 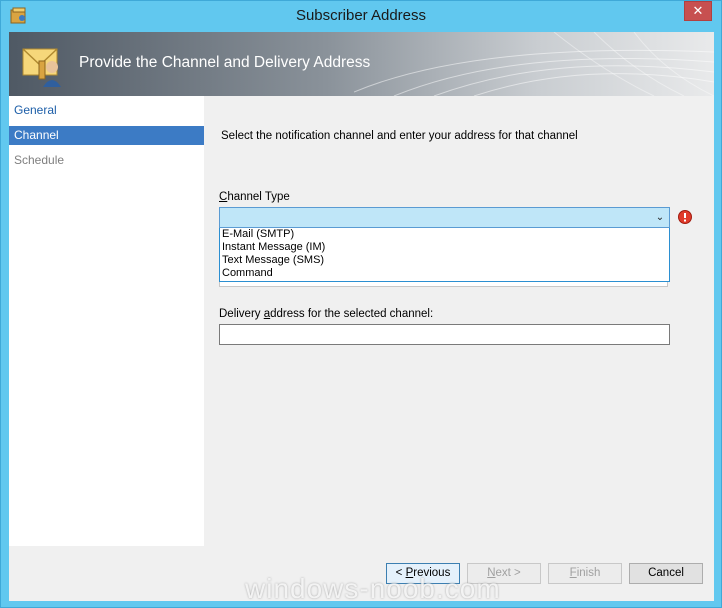 What do you see at coordinates (444, 247) in the screenshot?
I see `dropdown-option-im: Instant Message (IM)` at bounding box center [444, 247].